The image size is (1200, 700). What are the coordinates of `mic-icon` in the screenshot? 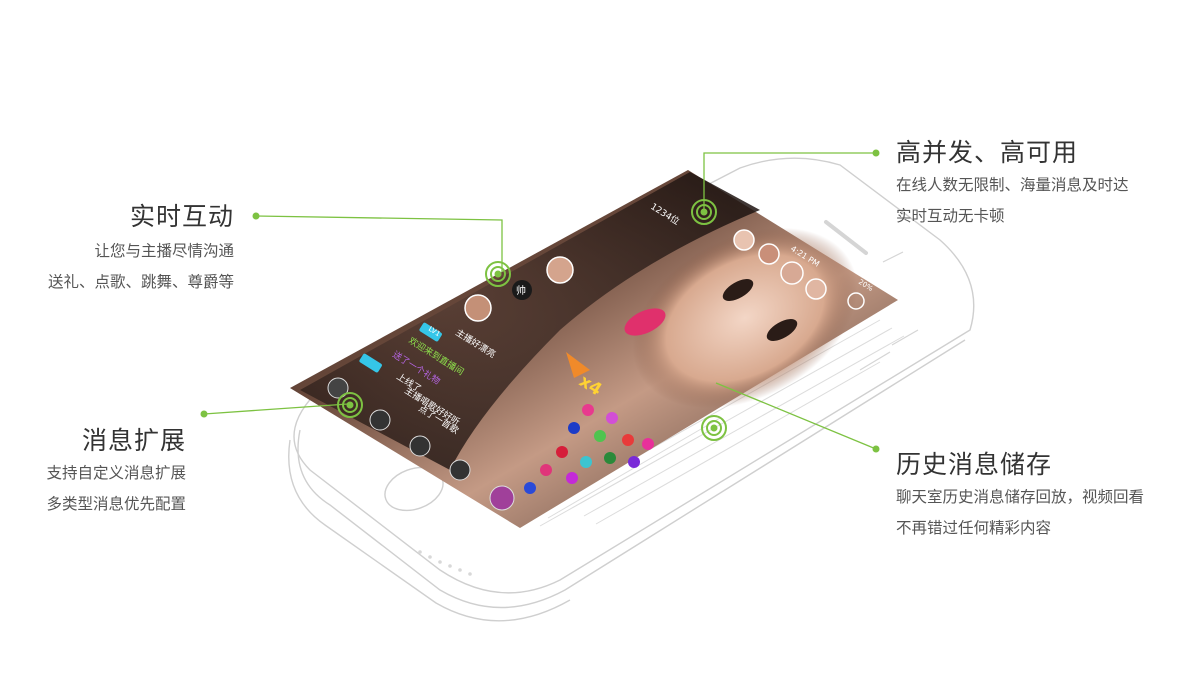 It's located at (380, 420).